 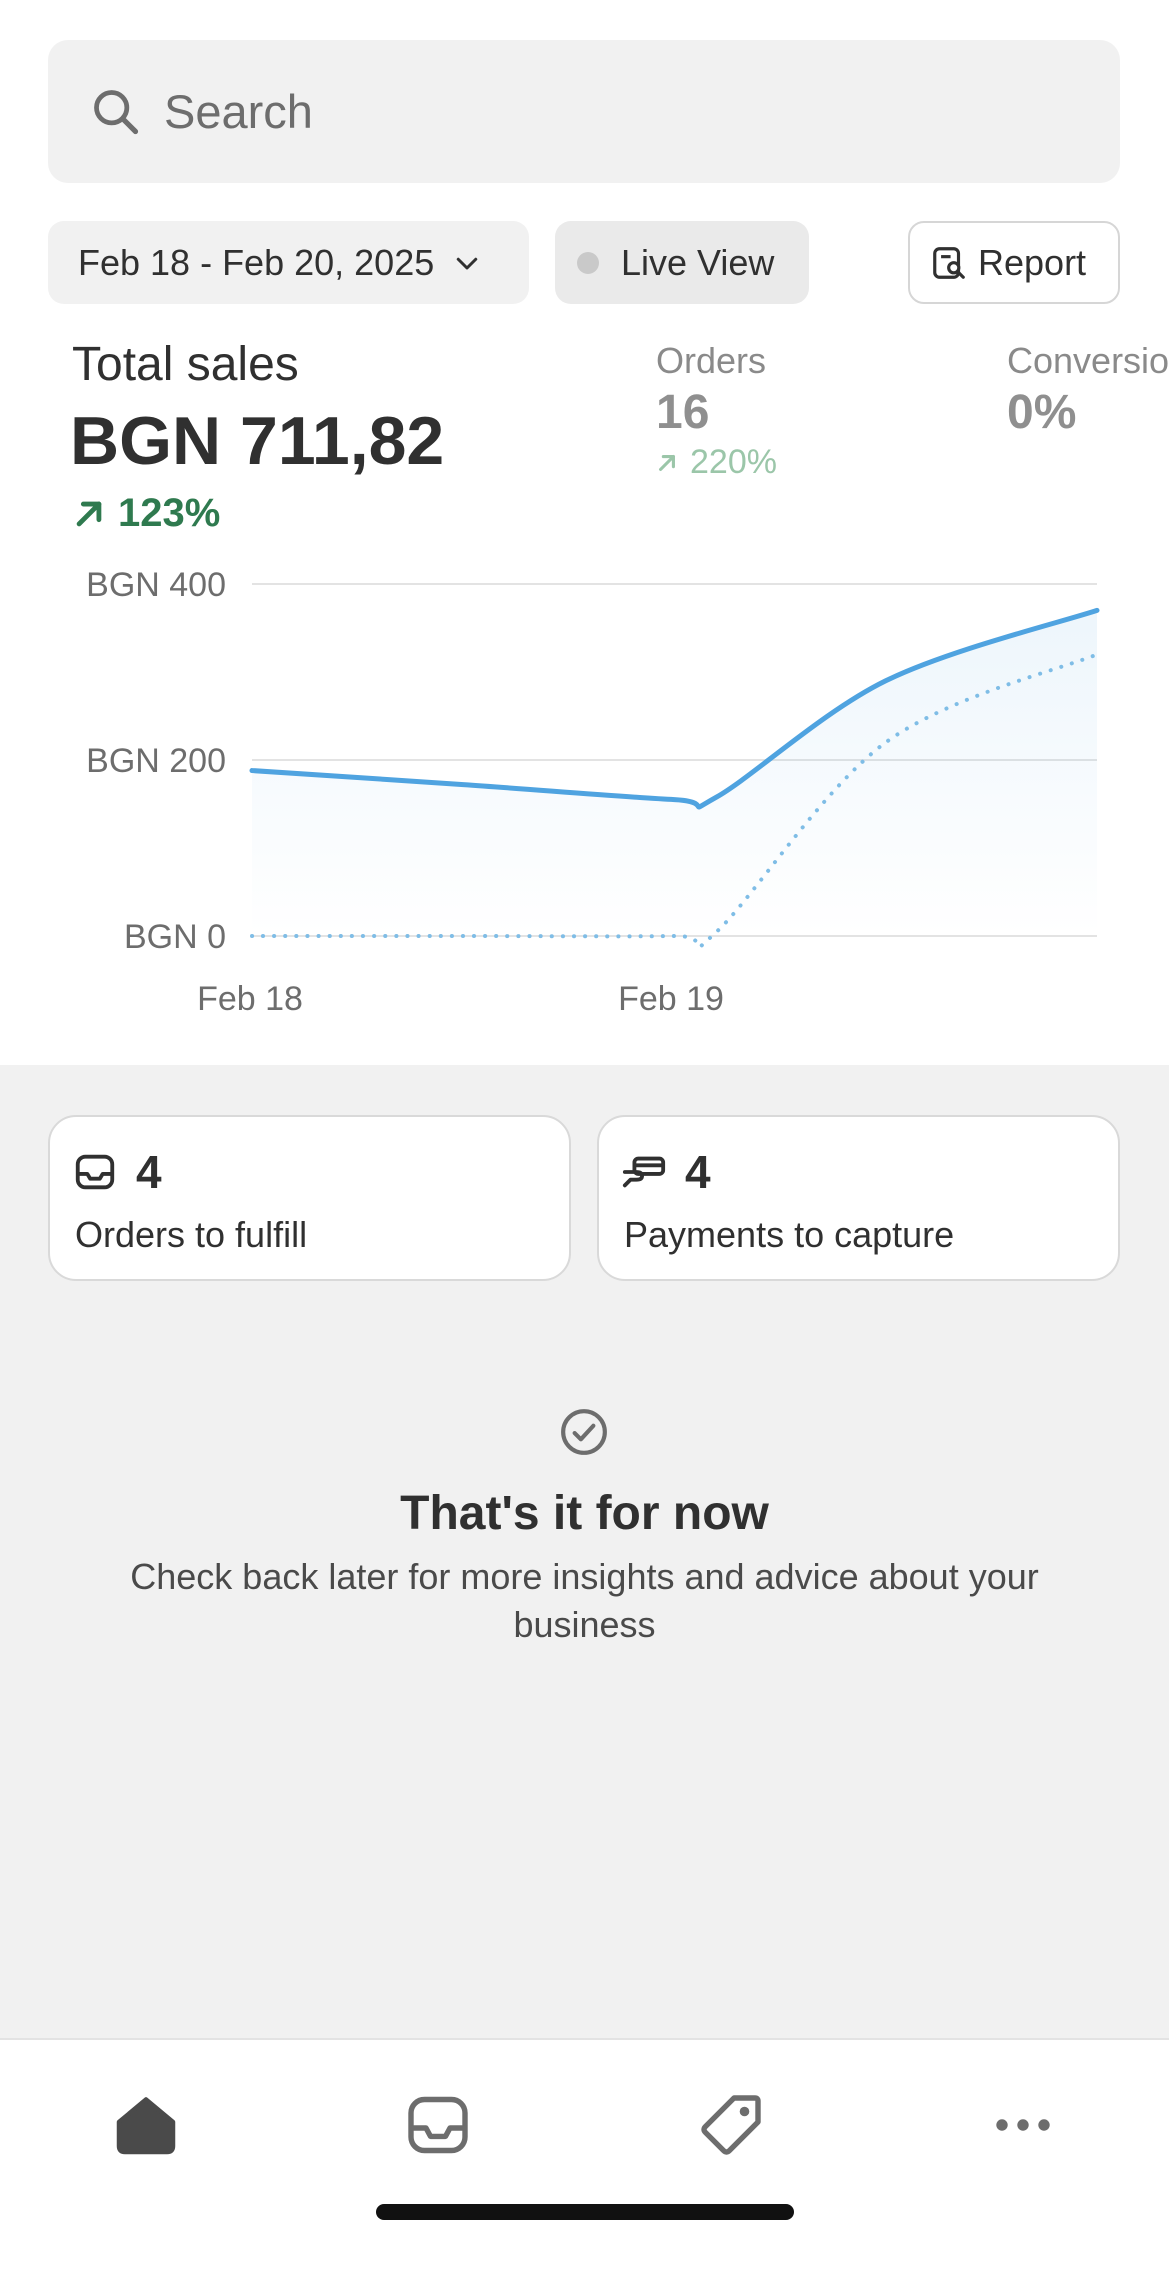 I want to click on x-tick-label: Feb 18, so click(x=250, y=999).